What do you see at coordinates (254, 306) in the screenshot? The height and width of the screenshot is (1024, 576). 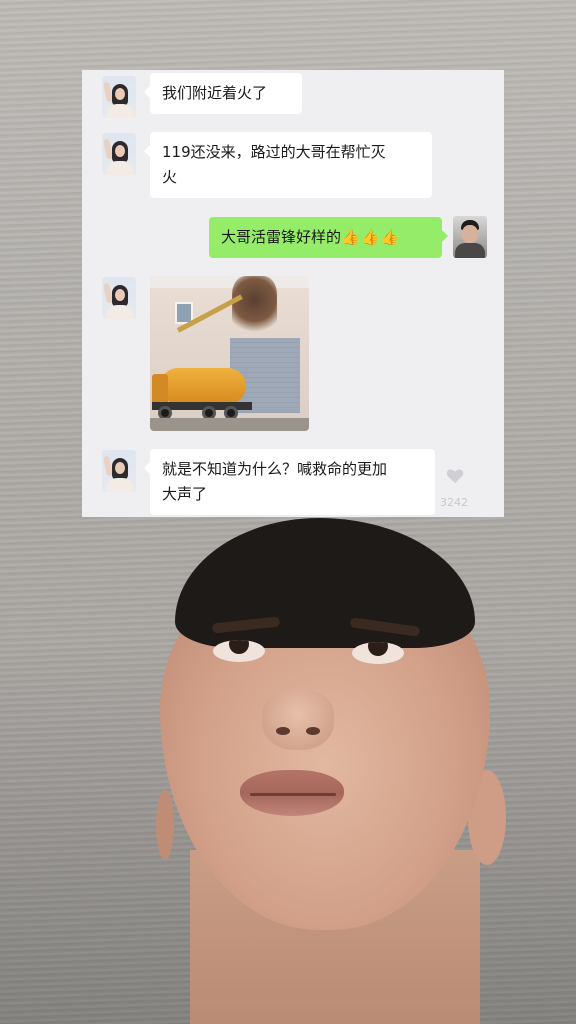 I see `smoke-fire` at bounding box center [254, 306].